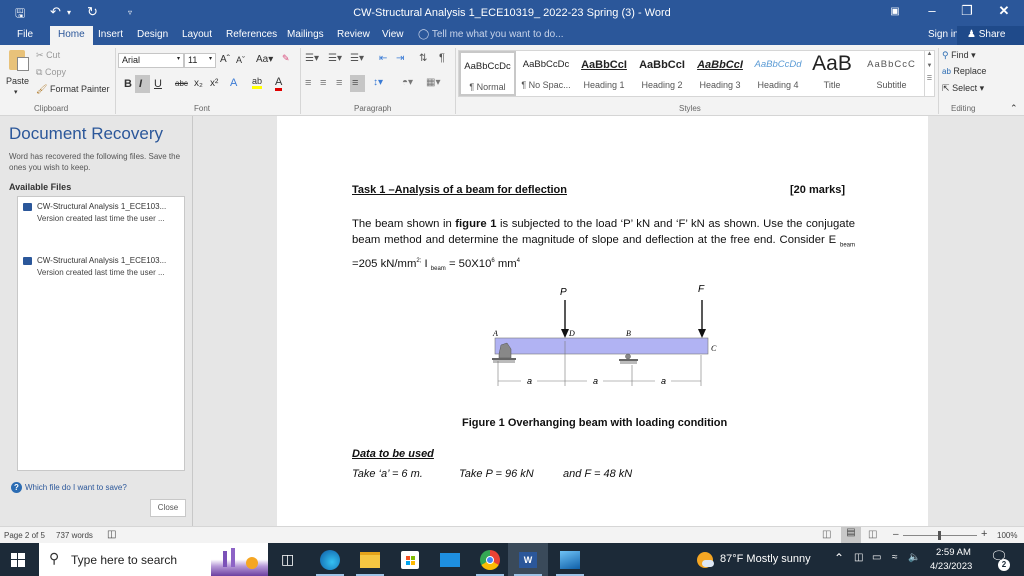 This screenshot has height=576, width=1024. I want to click on justify-icon: ≡, so click(357, 83).